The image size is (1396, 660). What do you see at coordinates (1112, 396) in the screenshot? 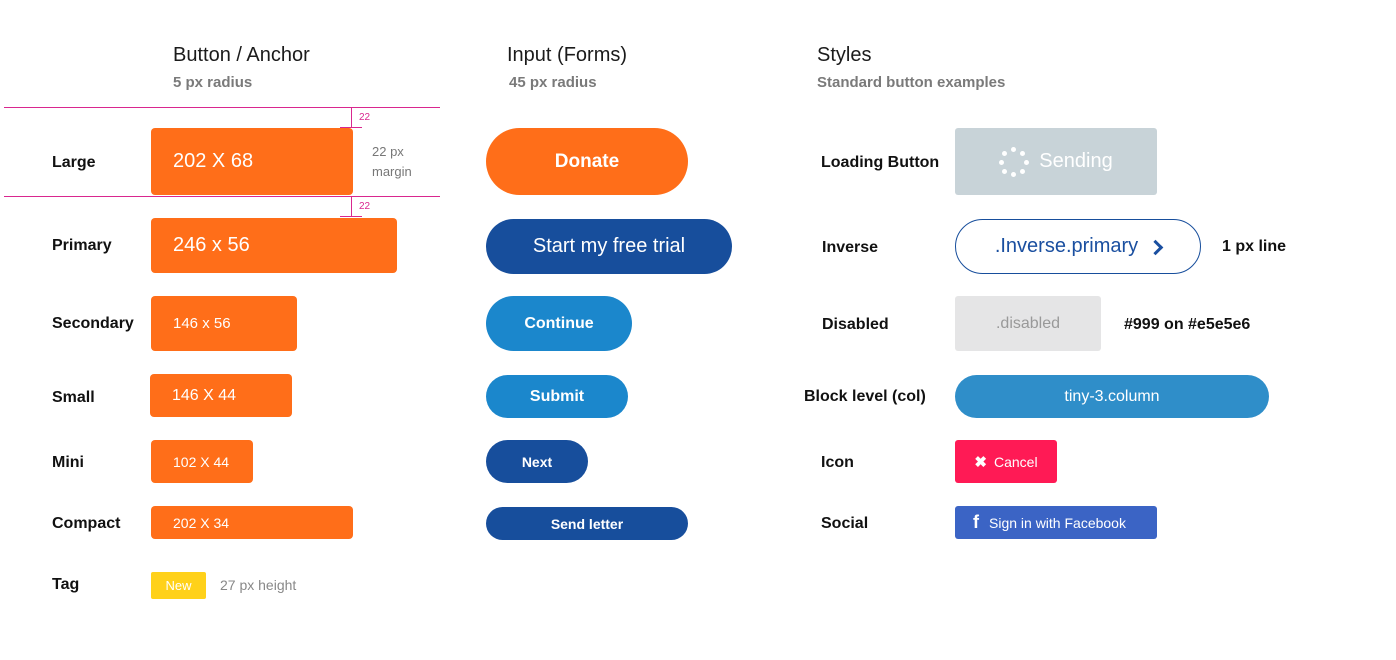
I see `block-level-button: tiny-3.column` at bounding box center [1112, 396].